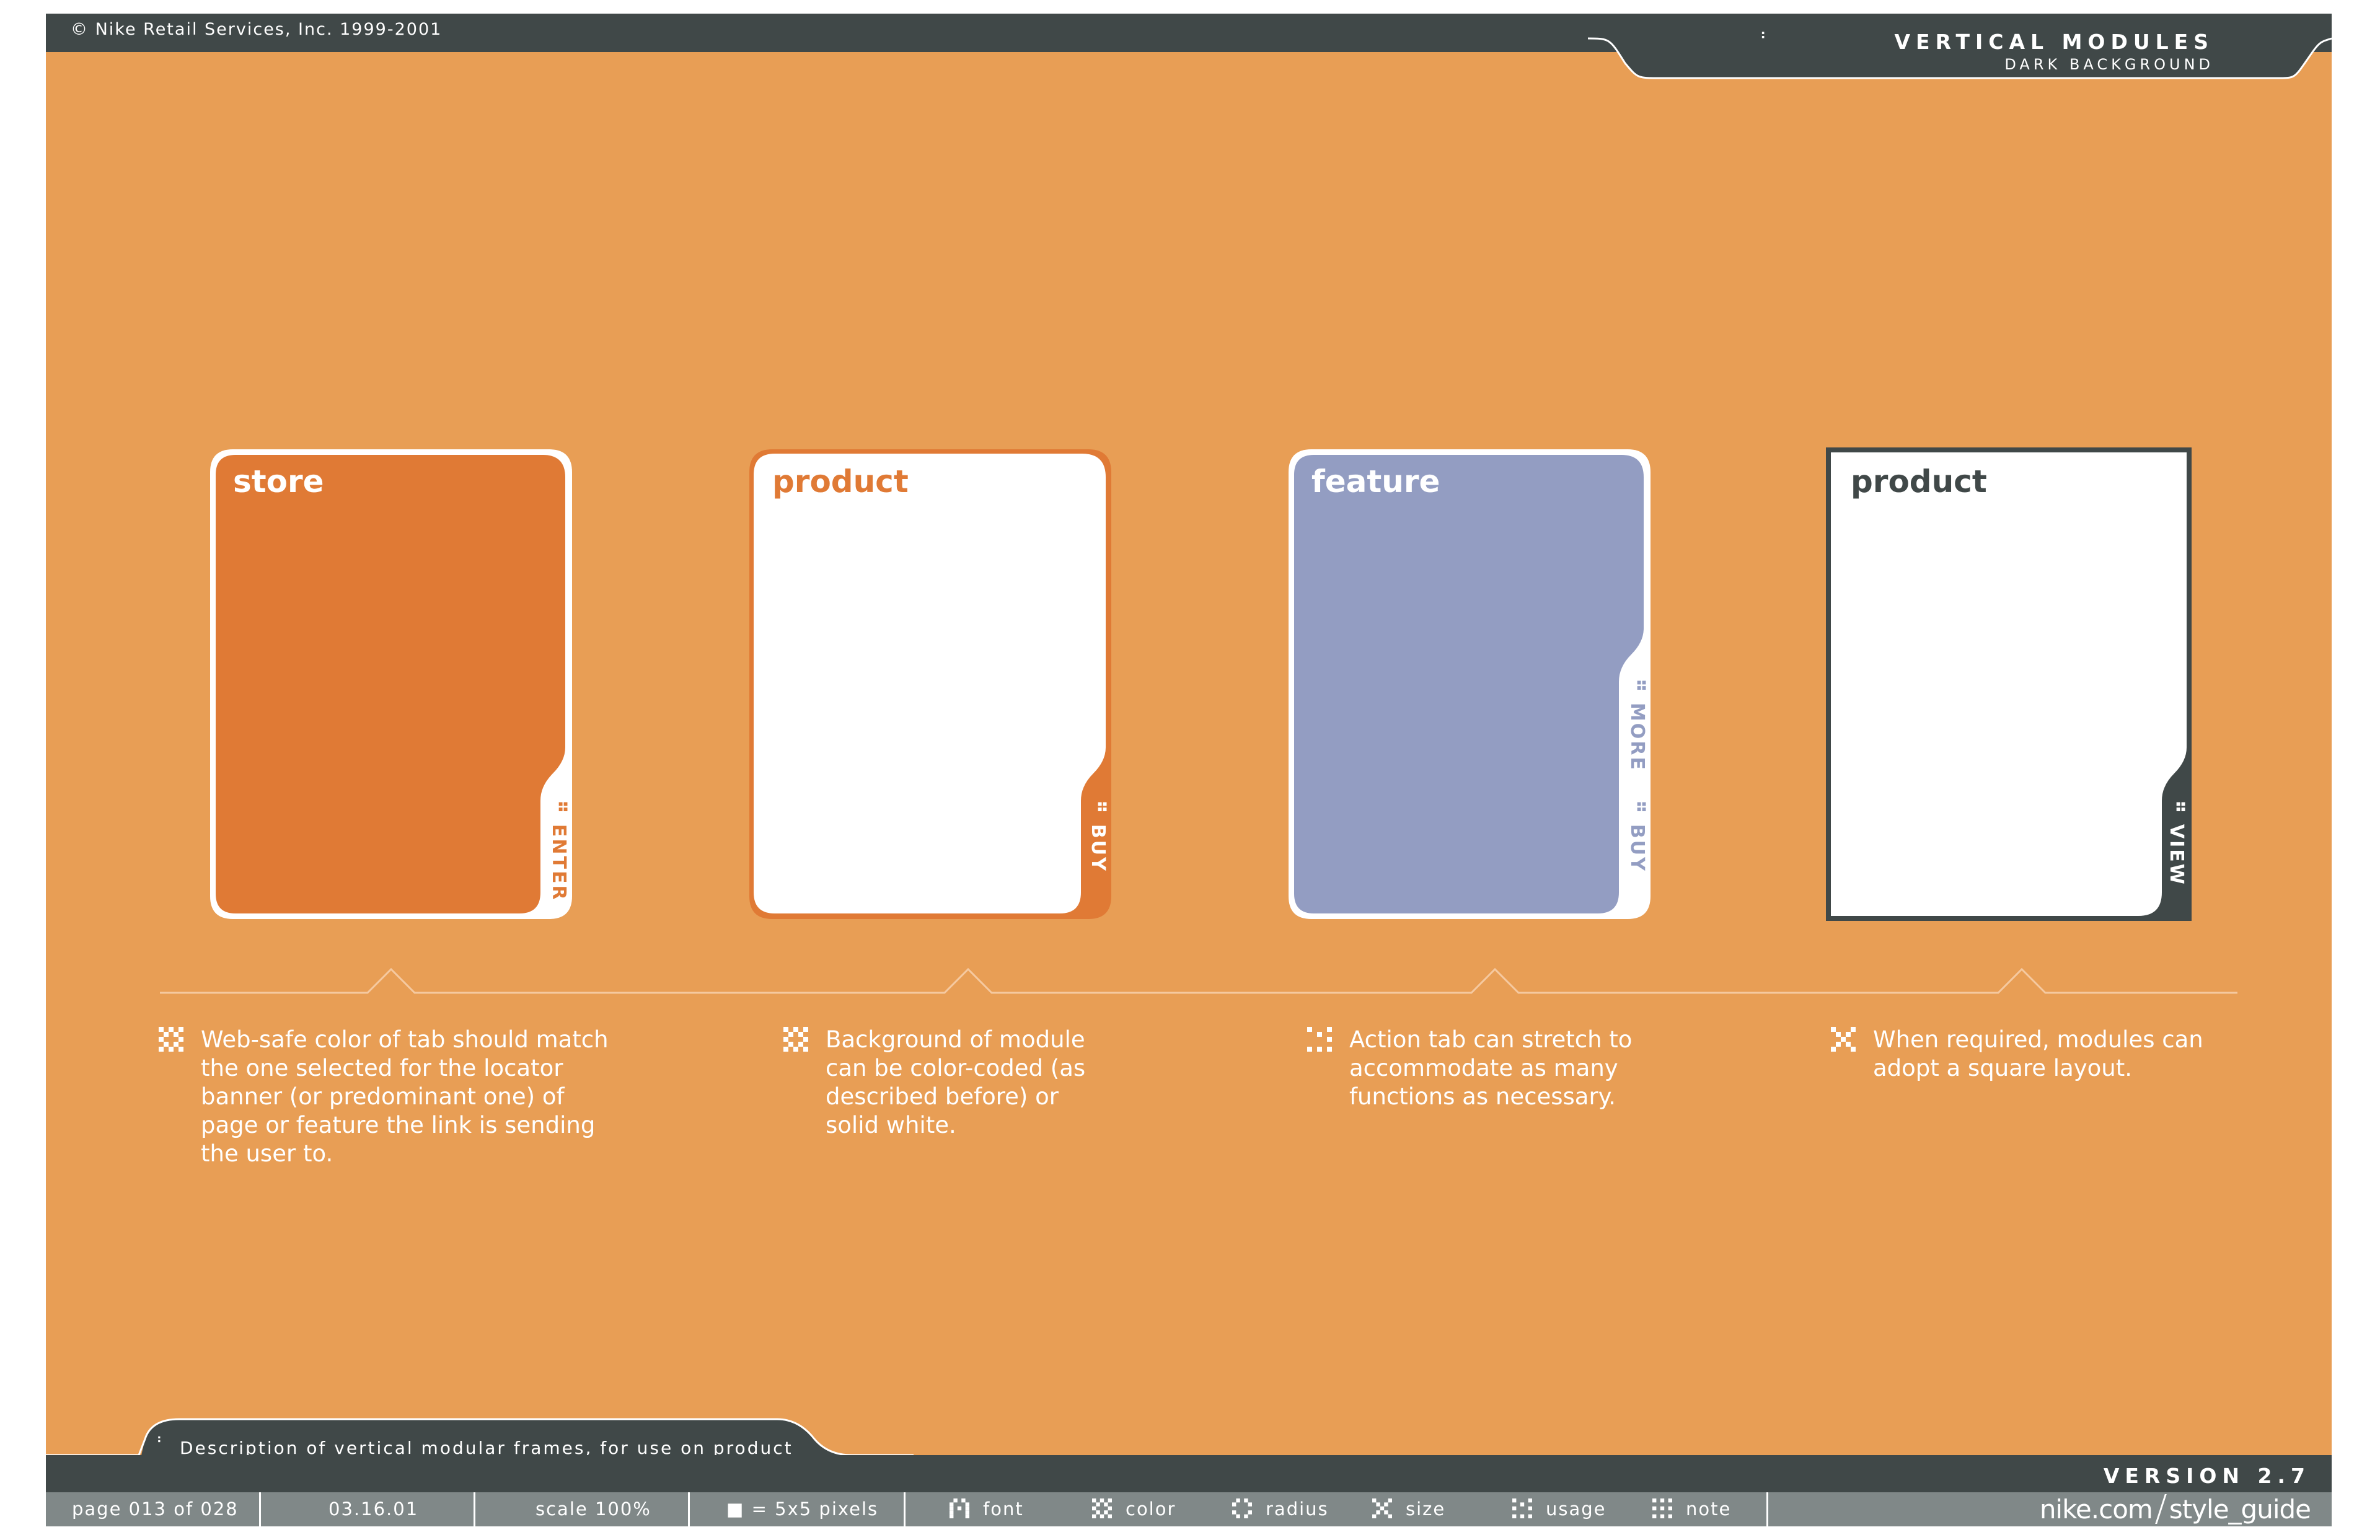  I want to click on module-product-square: product ⠛ VIEW, so click(2009, 684).